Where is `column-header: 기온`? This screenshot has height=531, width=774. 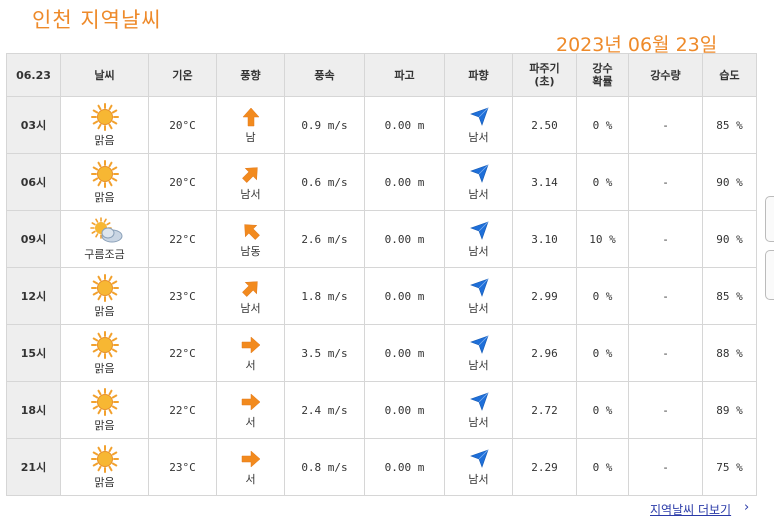
column-header: 기온 is located at coordinates (182, 75).